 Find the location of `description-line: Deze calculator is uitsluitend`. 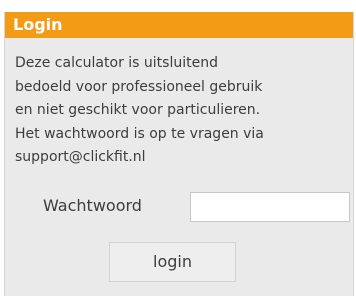

description-line: Deze calculator is uitsluitend is located at coordinates (116, 63).